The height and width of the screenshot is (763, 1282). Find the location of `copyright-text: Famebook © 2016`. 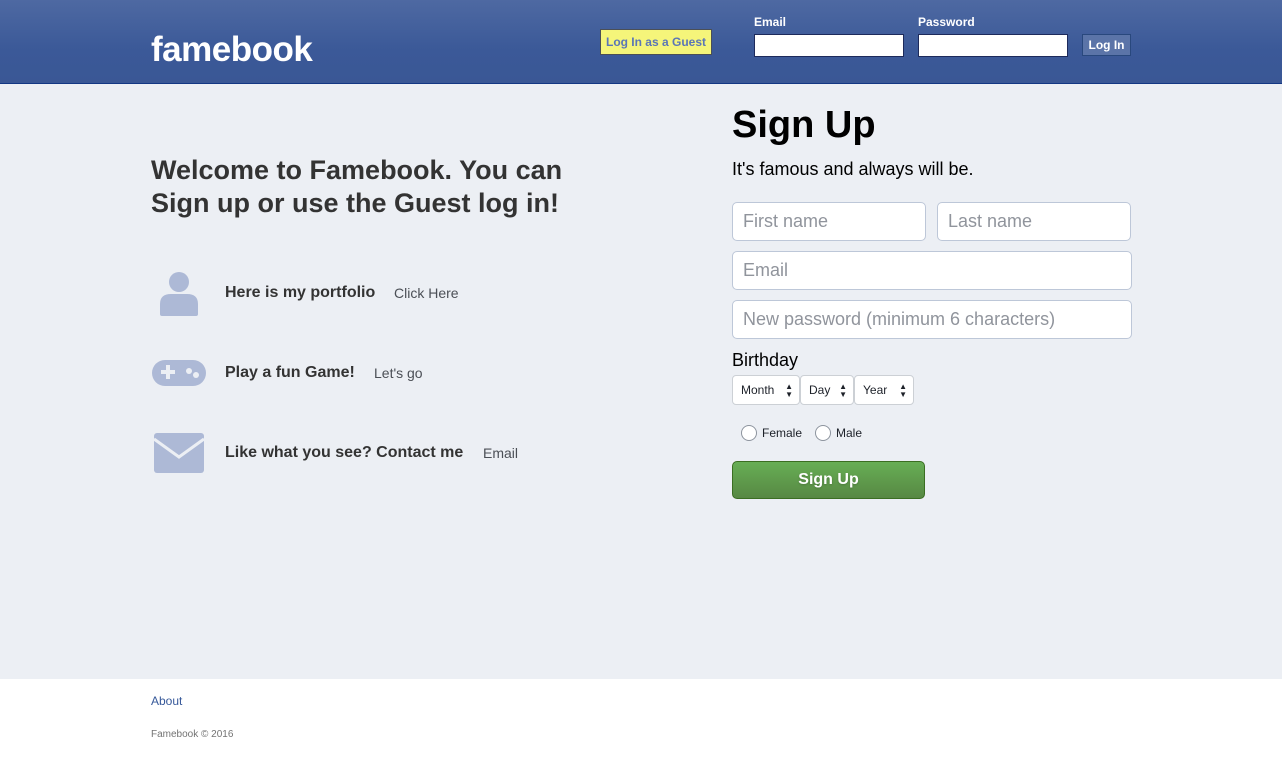

copyright-text: Famebook © 2016 is located at coordinates (192, 734).